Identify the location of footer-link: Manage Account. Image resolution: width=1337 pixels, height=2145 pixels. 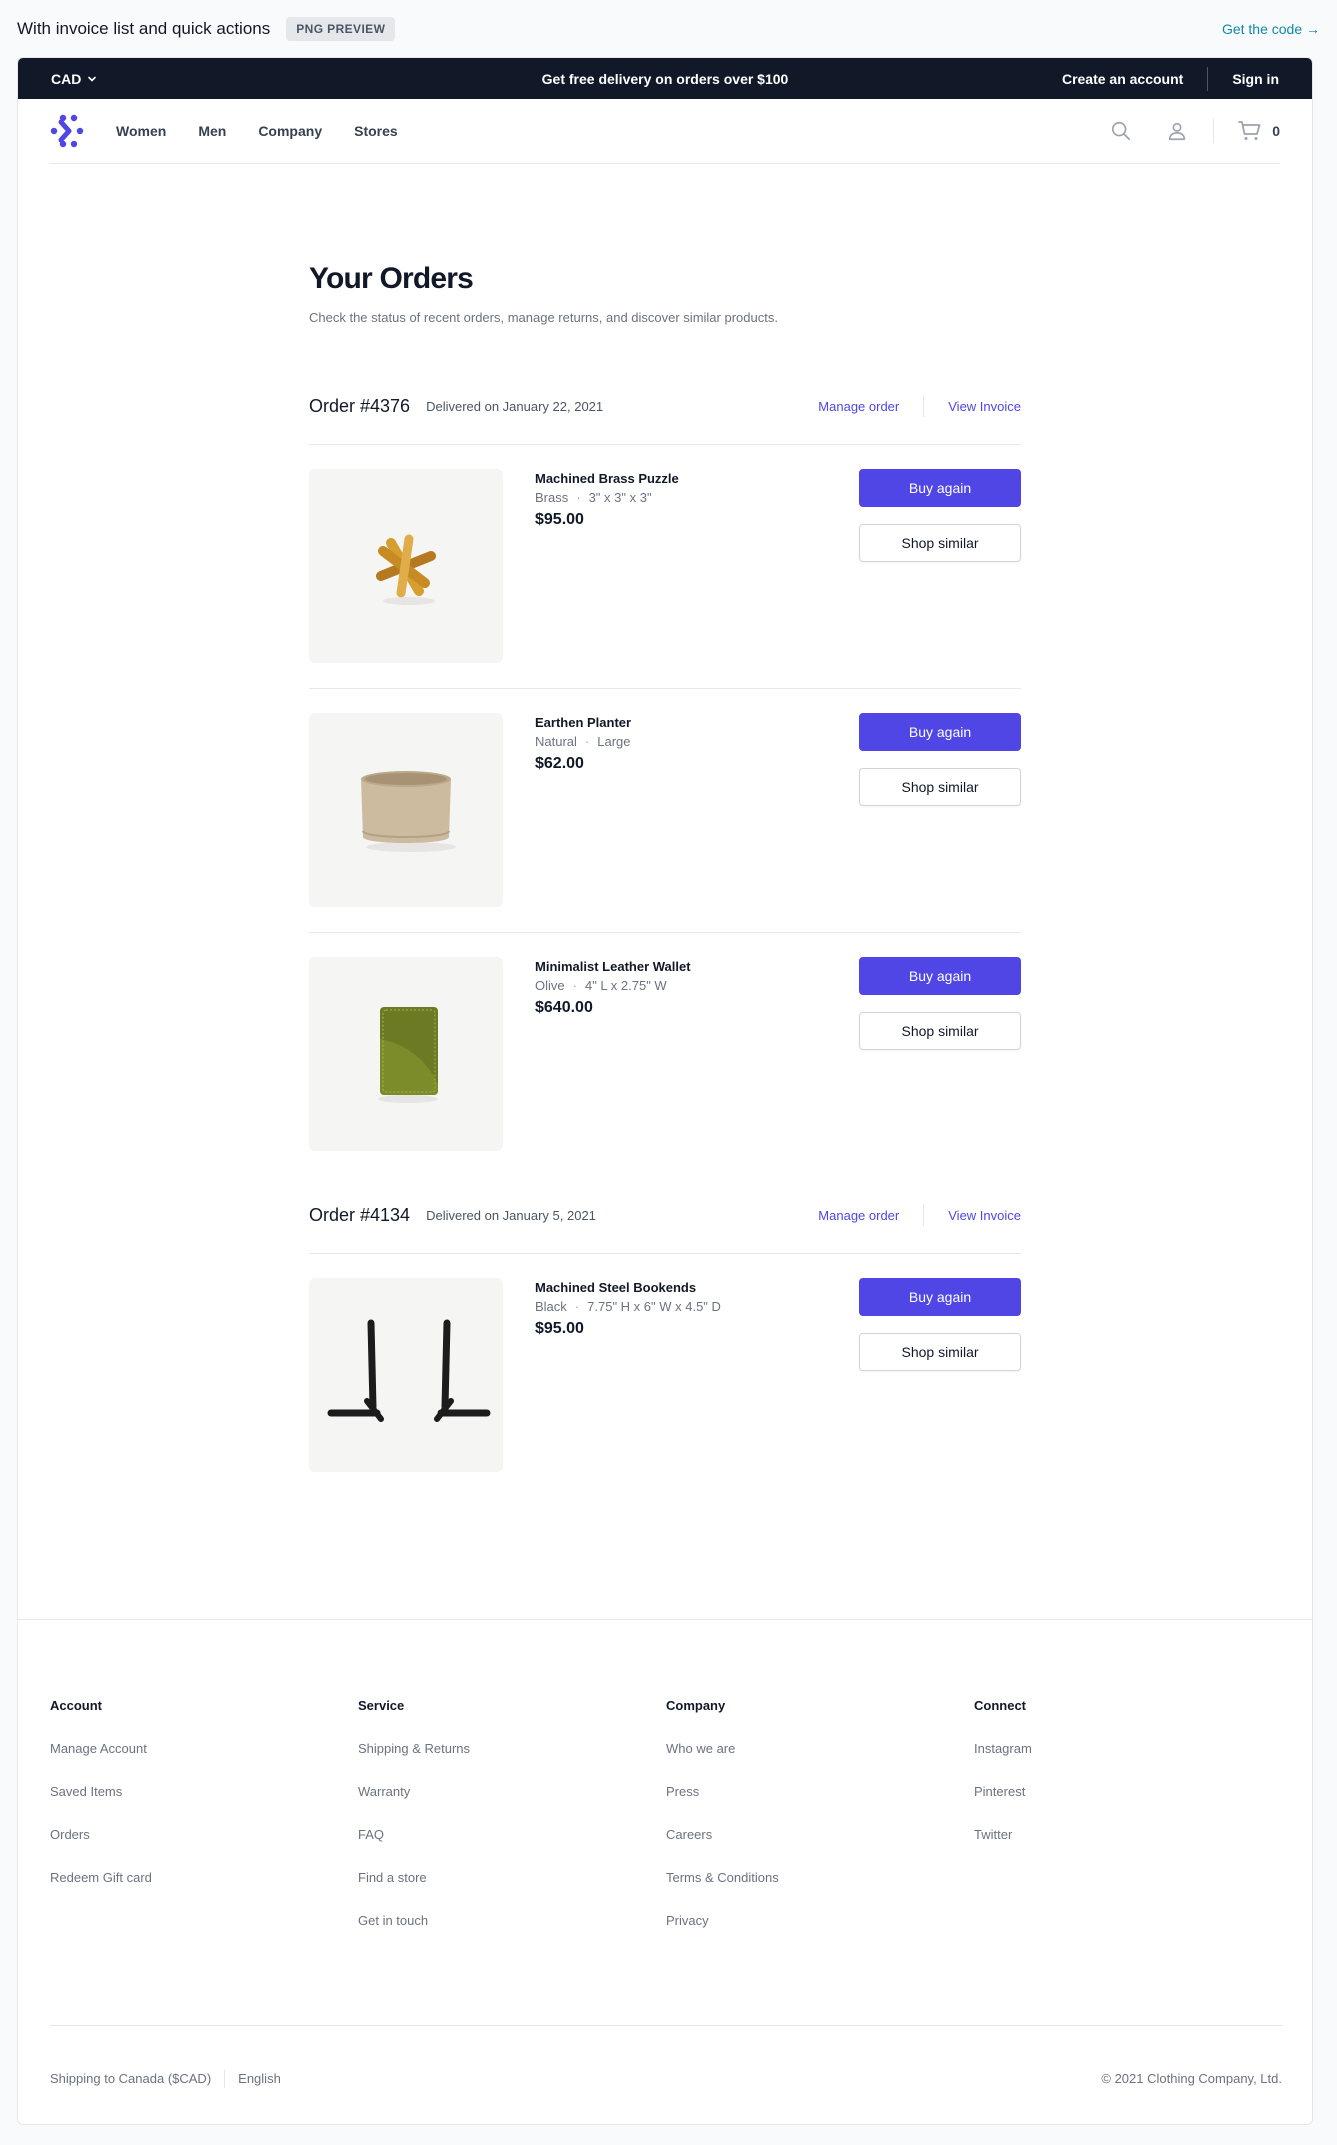
(204, 1748).